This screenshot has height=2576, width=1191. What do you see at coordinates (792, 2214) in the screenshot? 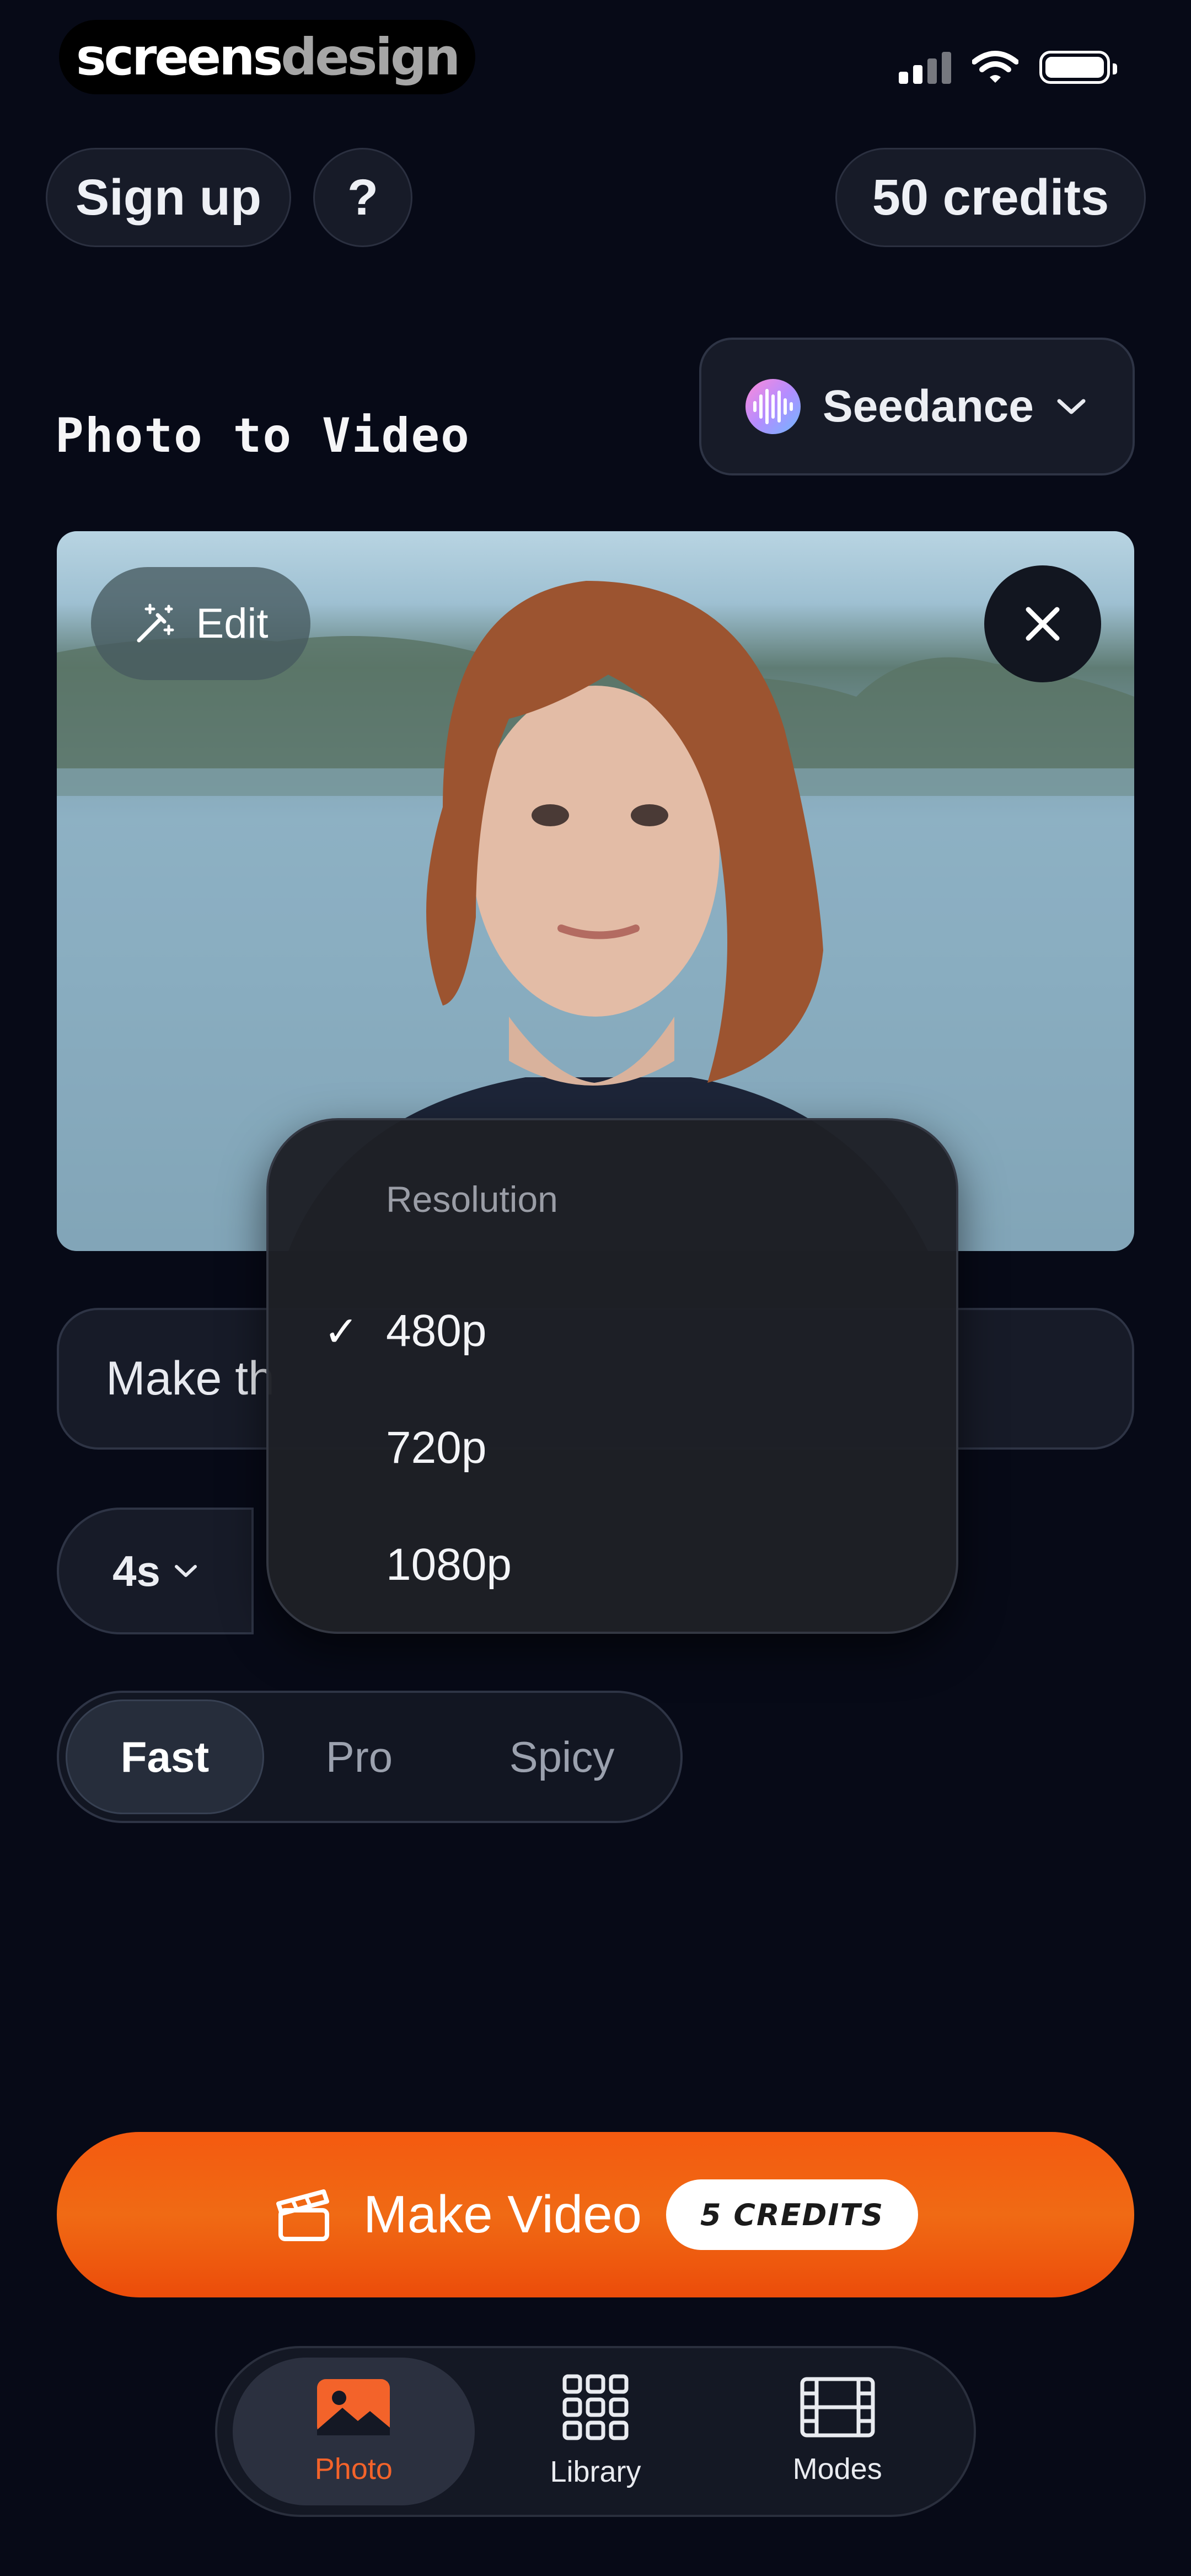
I see `cost-badge: 5 CREDITS` at bounding box center [792, 2214].